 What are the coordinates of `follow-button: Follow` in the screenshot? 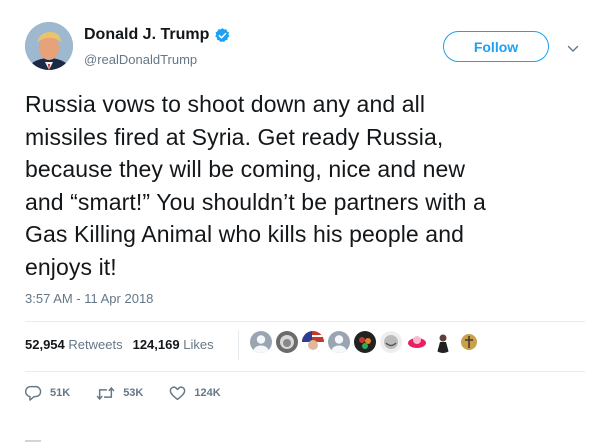 It's located at (496, 46).